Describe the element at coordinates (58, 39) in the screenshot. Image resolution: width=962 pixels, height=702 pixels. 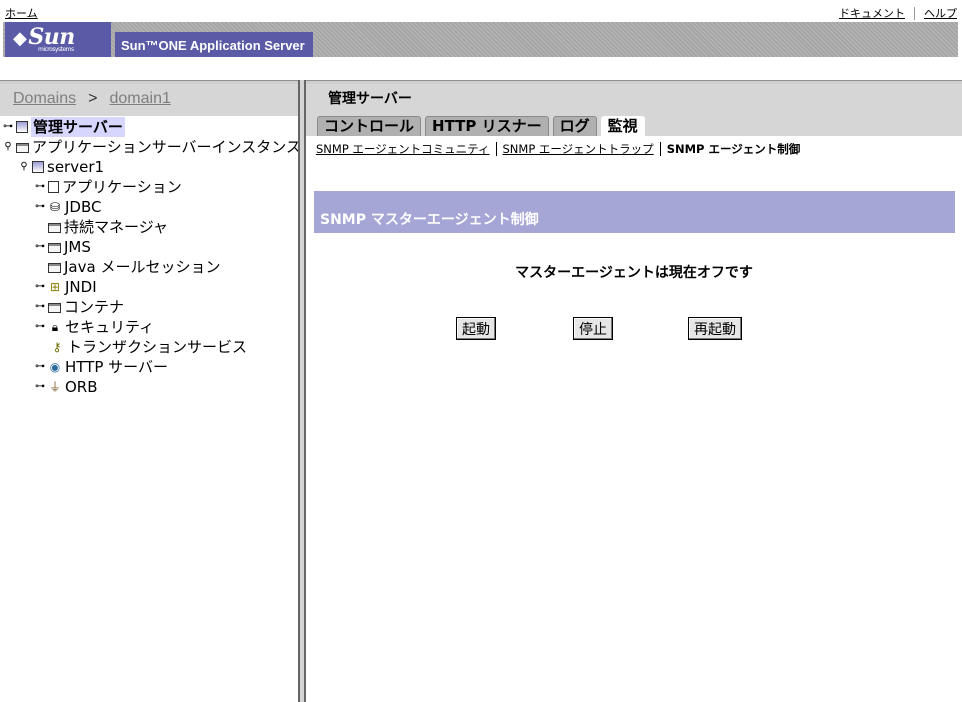
I see `sun-logo: ◆Sun microsystems` at that location.